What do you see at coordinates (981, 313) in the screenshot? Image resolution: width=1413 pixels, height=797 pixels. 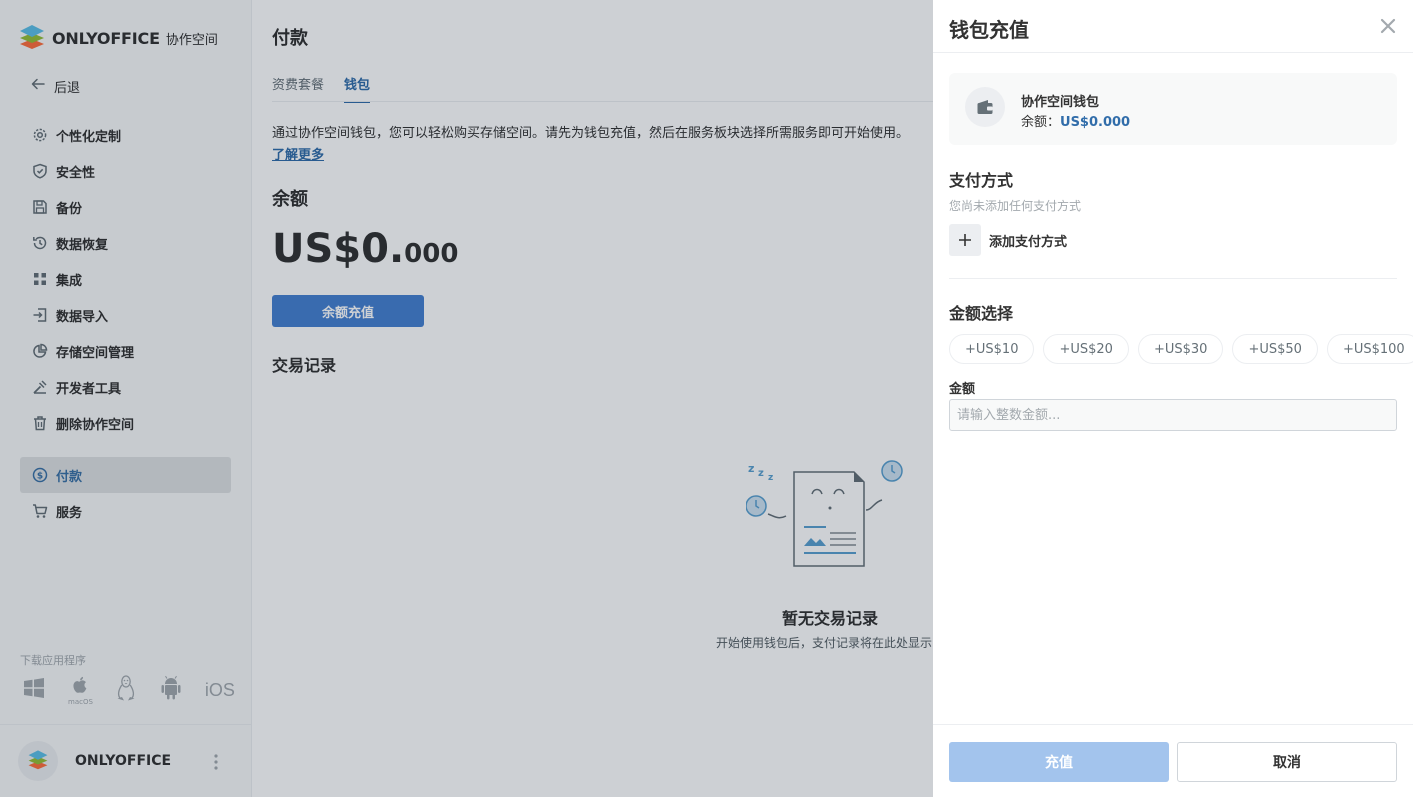 I see `amount-selection-heading: 金额选择` at bounding box center [981, 313].